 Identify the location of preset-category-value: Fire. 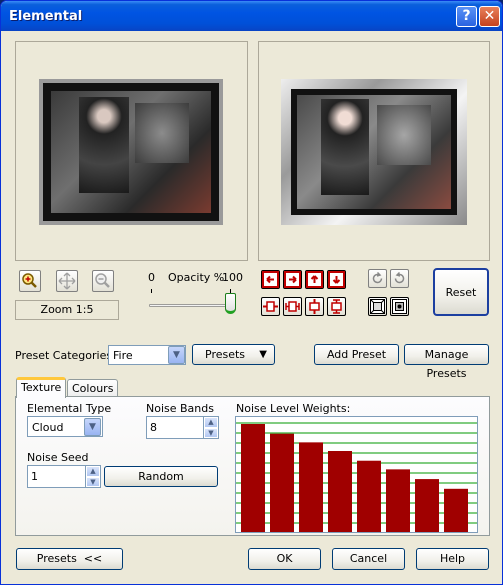
(123, 355).